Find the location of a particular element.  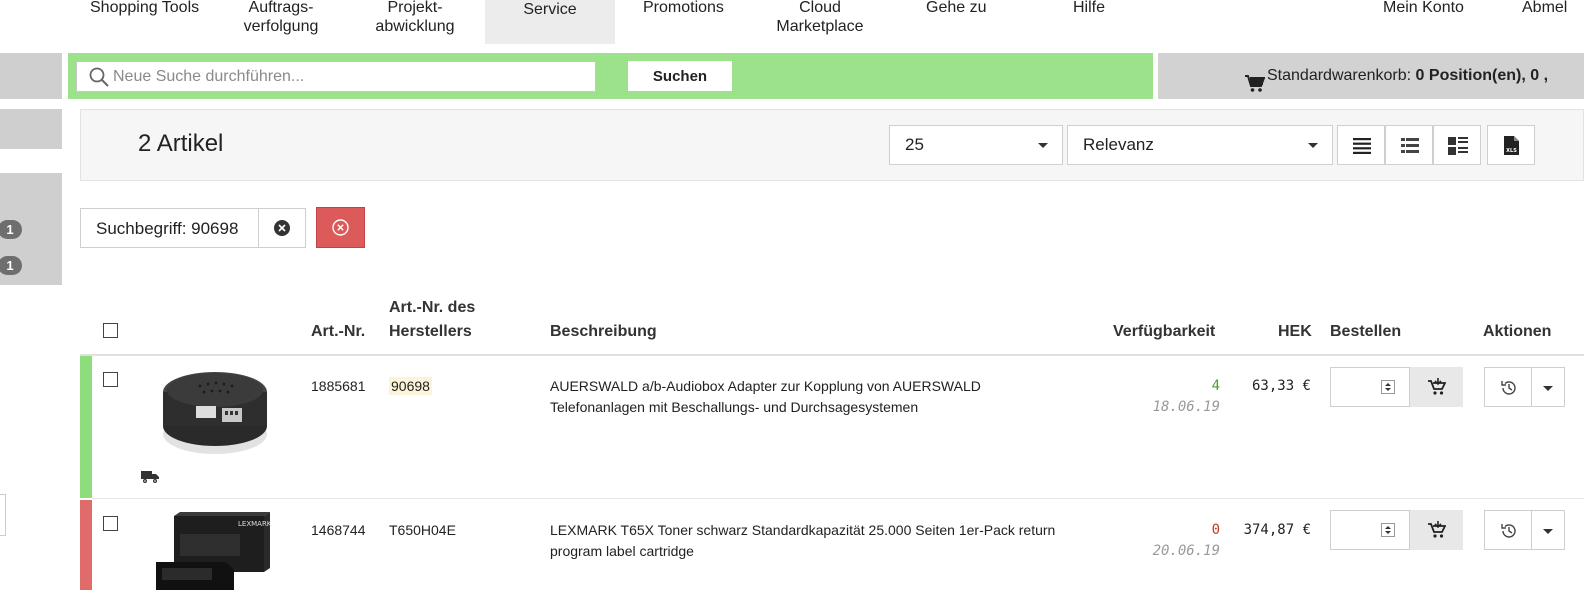

table-header-divider is located at coordinates (832, 355).